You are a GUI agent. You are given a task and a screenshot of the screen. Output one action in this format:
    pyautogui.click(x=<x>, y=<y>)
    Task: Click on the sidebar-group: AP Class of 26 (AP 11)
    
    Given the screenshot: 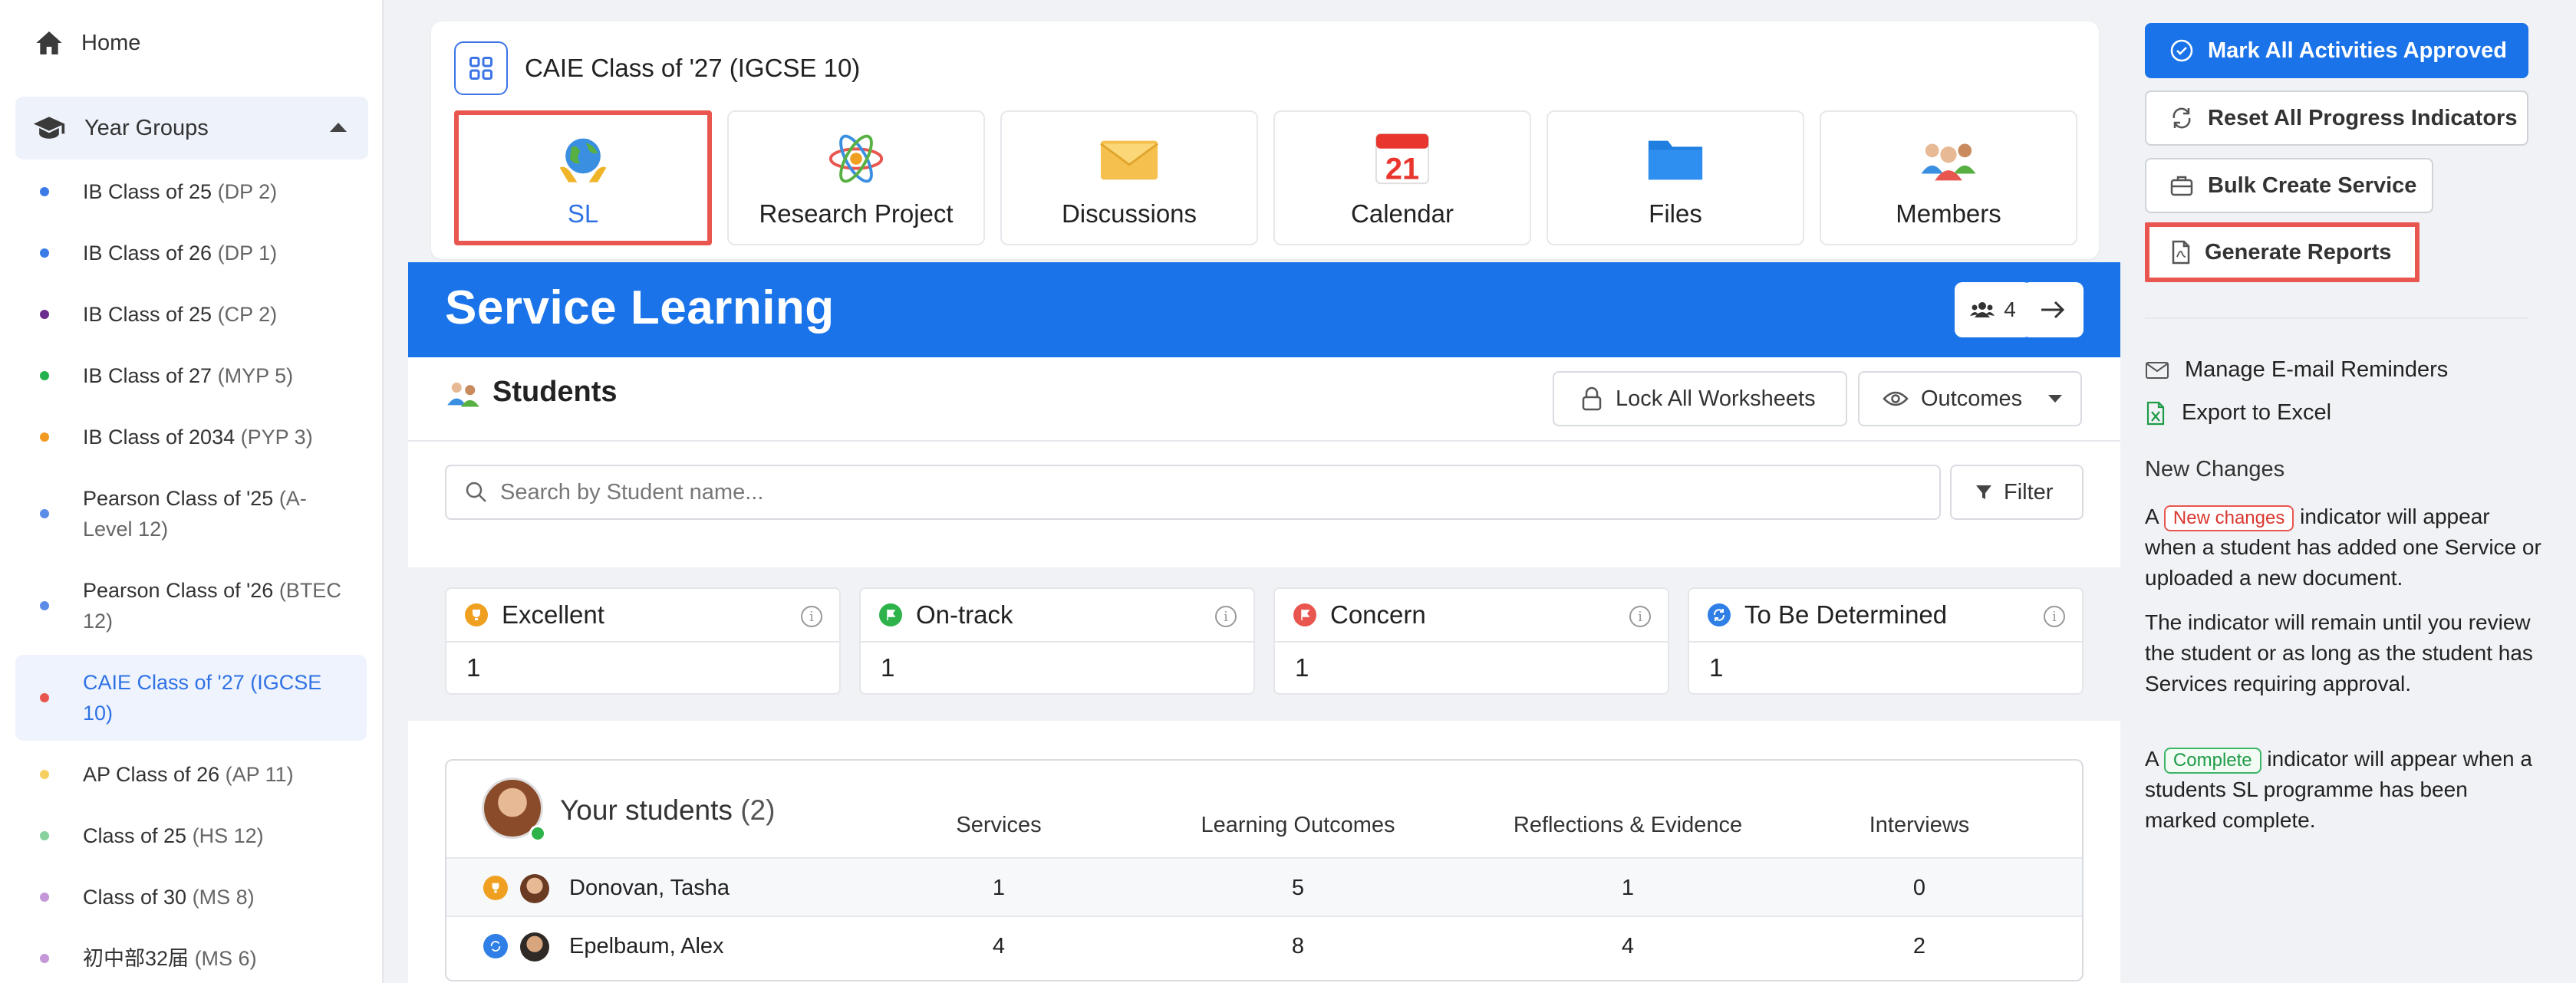 What is the action you would take?
    pyautogui.click(x=191, y=774)
    